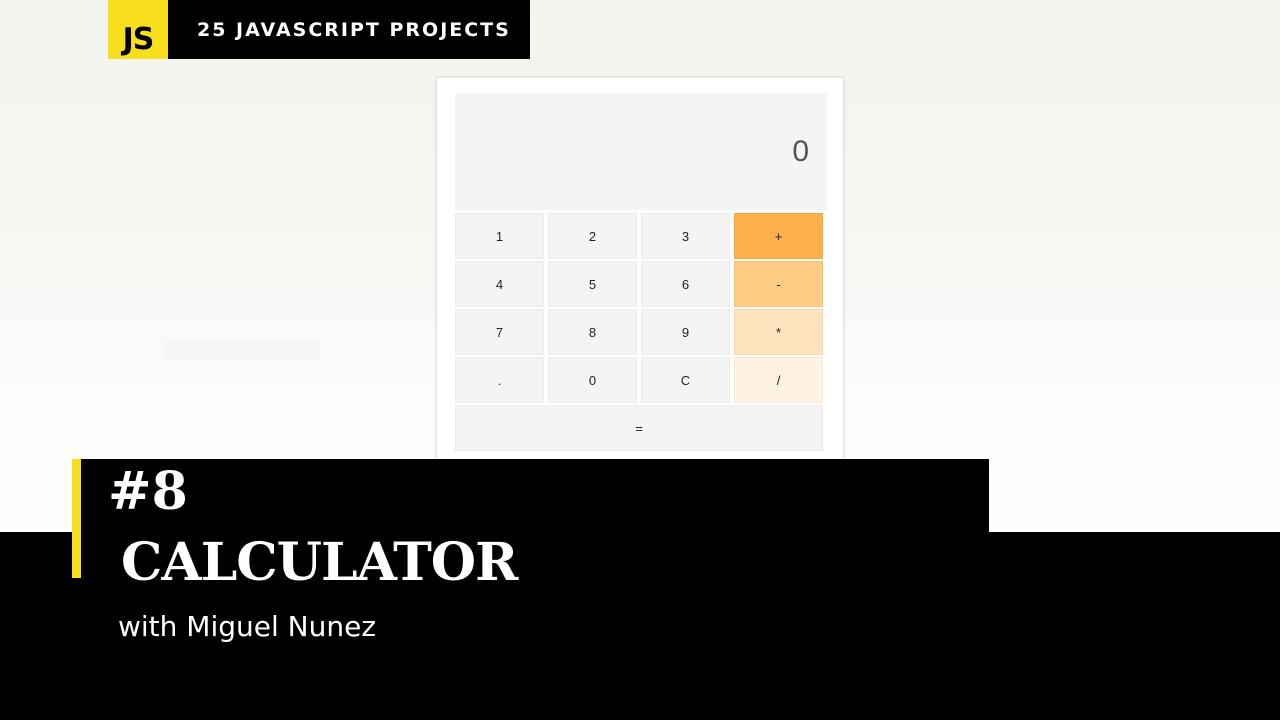  Describe the element at coordinates (685, 284) in the screenshot. I see `key-6: 6` at that location.